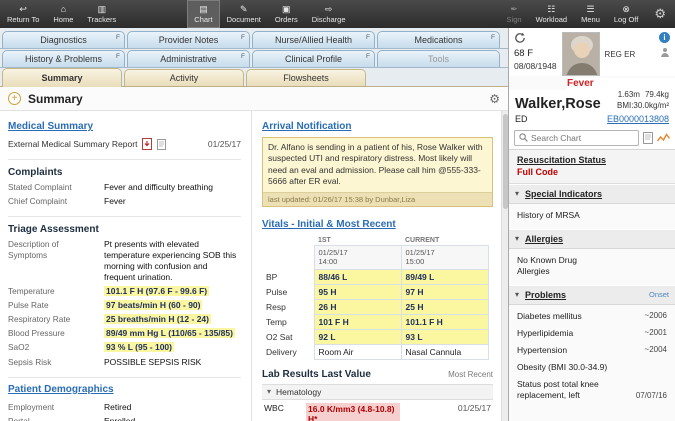 The height and width of the screenshot is (421, 675). I want to click on toolbar-chart: ▤ Chart, so click(203, 14).